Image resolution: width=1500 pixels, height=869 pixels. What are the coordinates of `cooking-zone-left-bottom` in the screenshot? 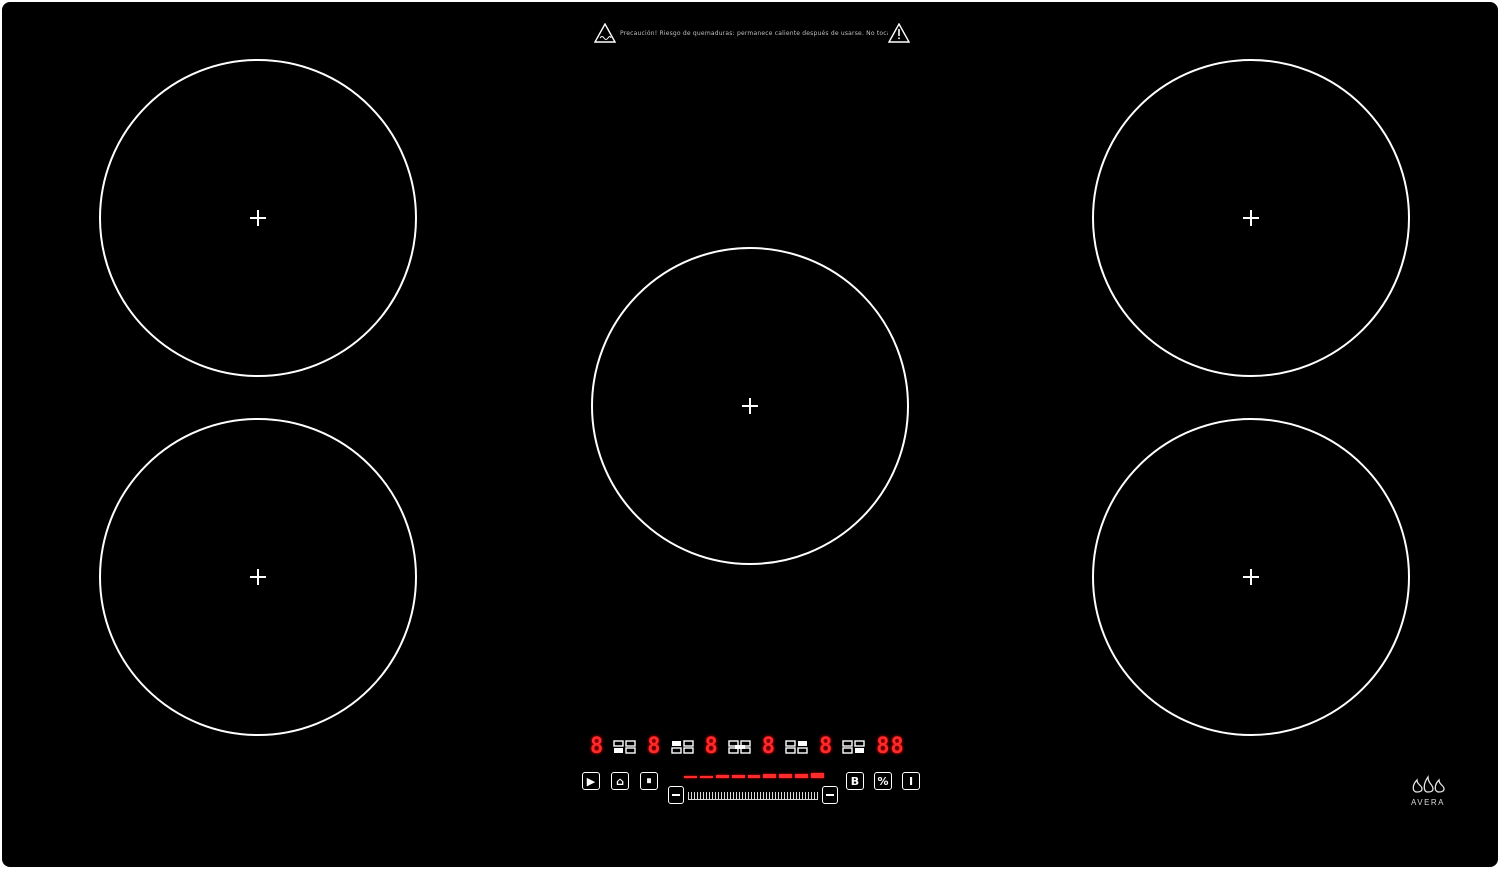 It's located at (258, 577).